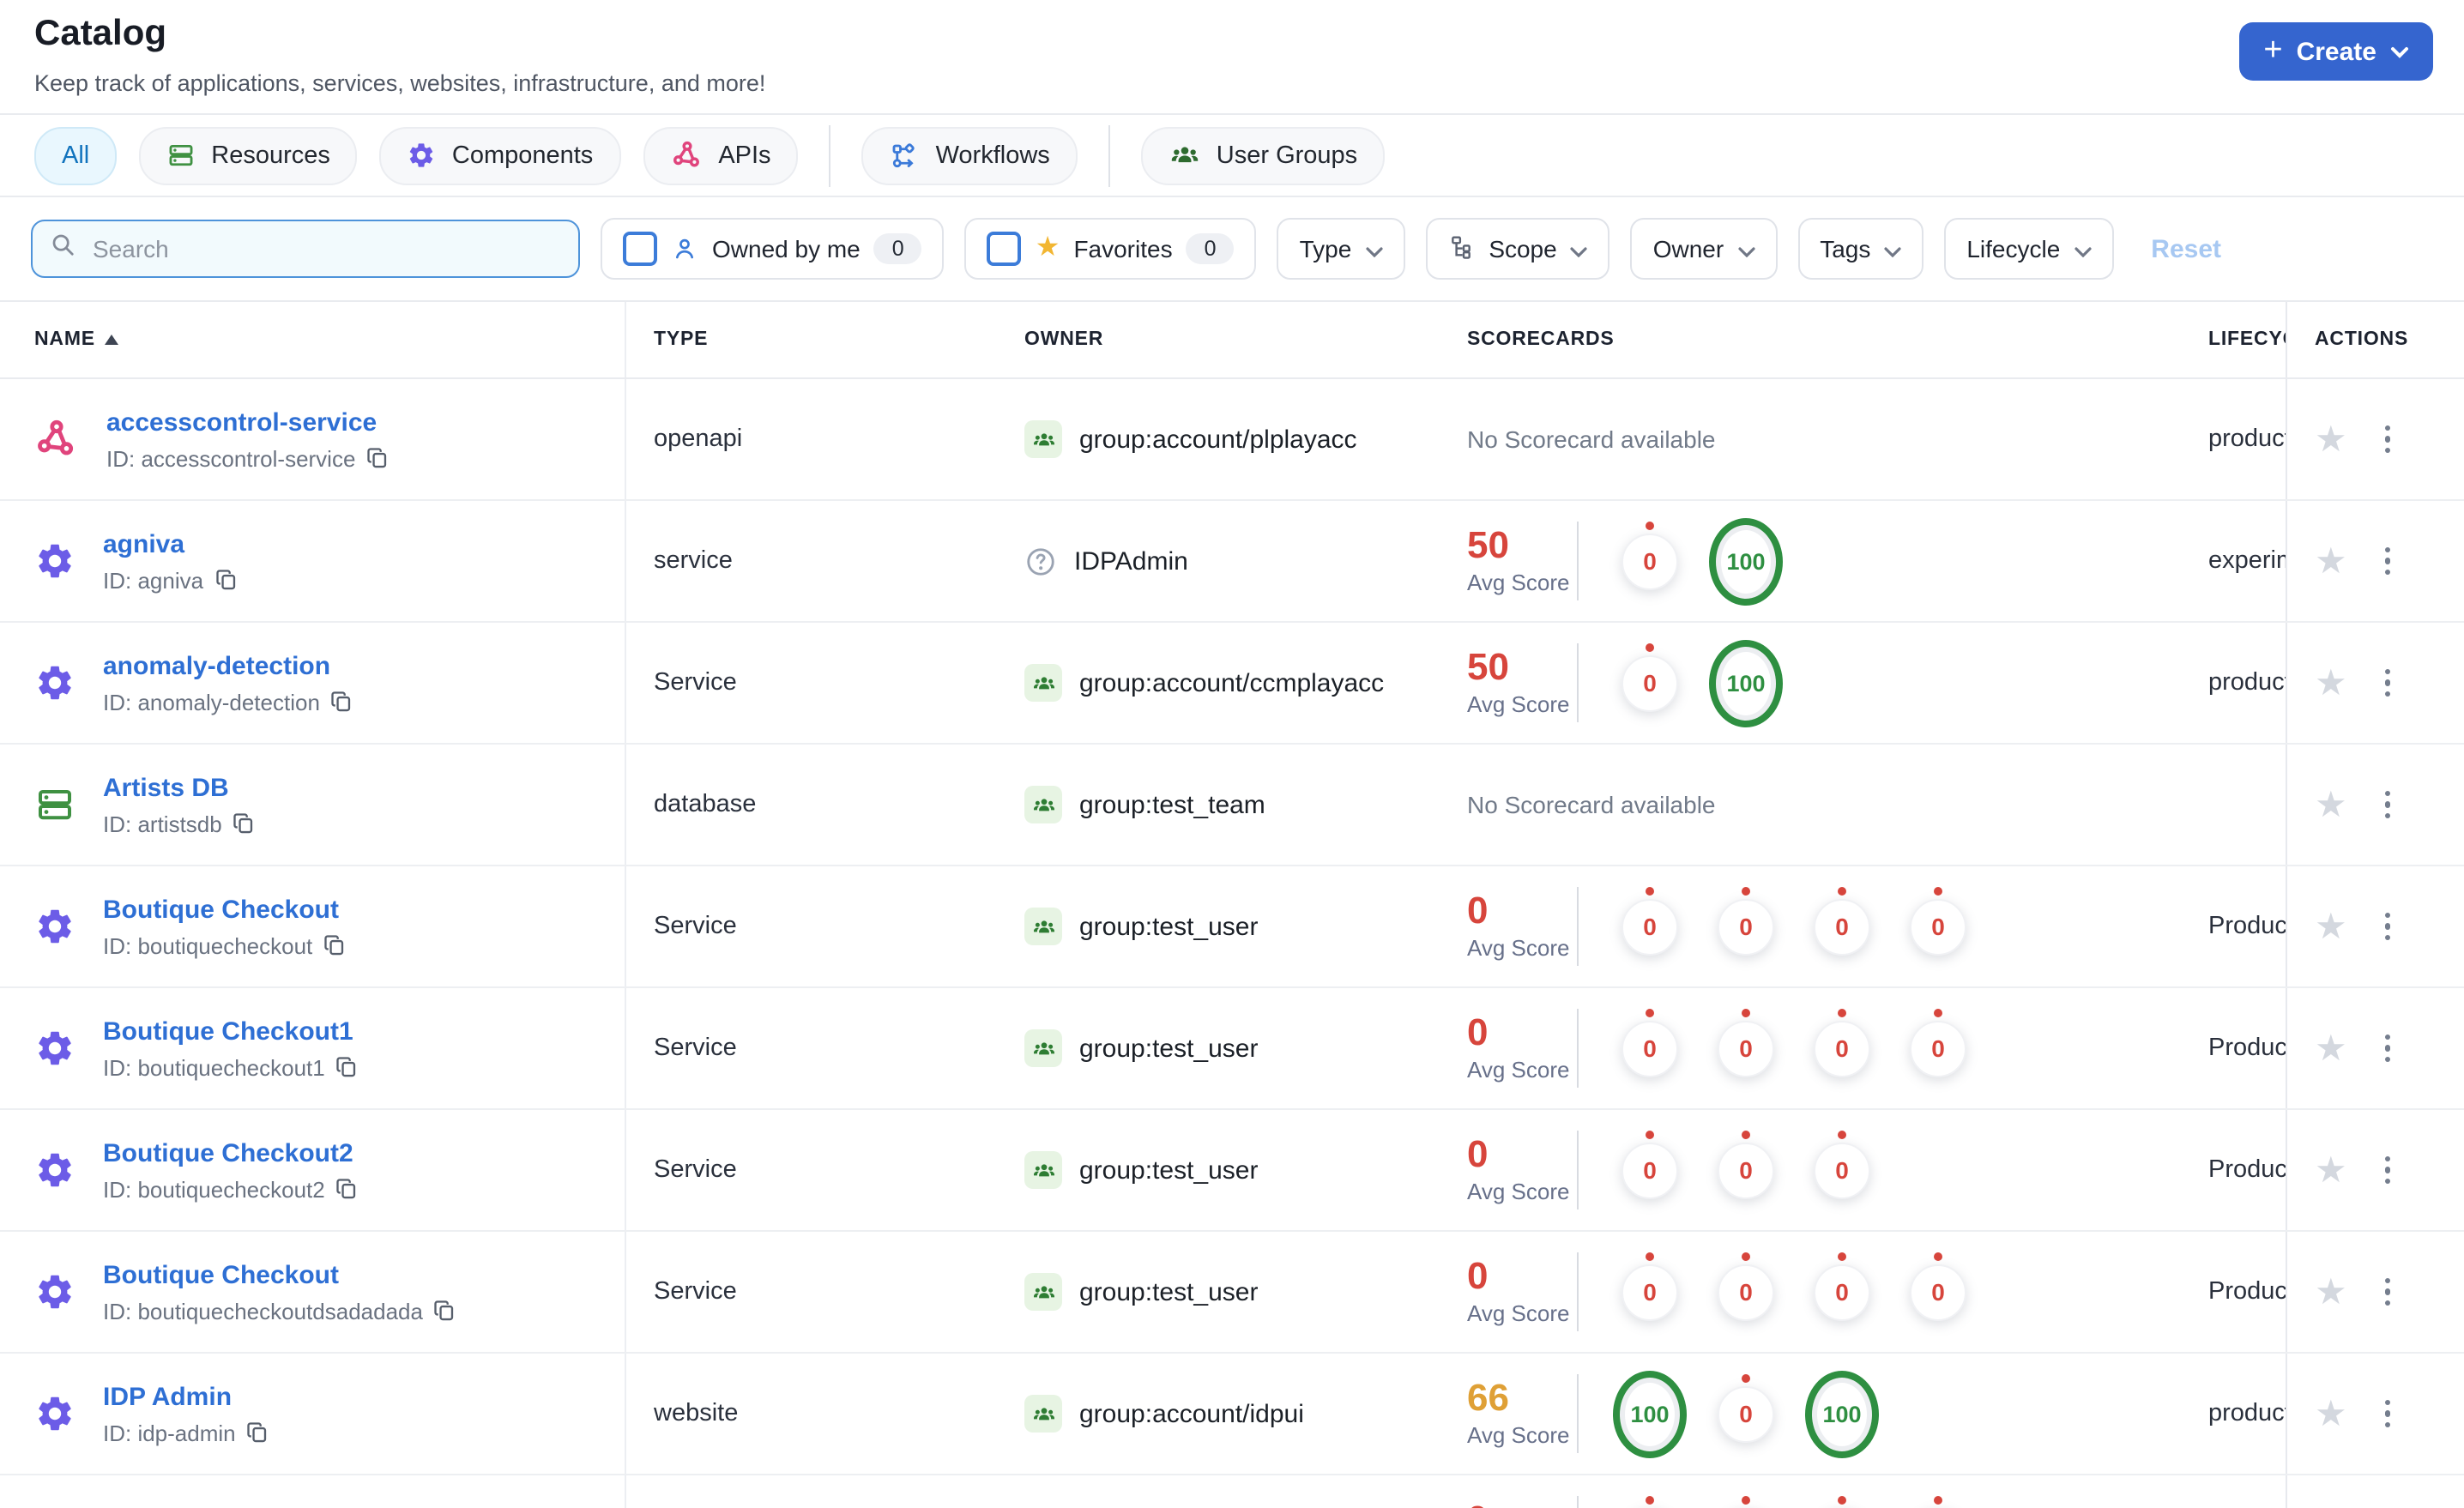 This screenshot has width=2464, height=1508. What do you see at coordinates (2336, 51) in the screenshot?
I see `create-button: + Create` at bounding box center [2336, 51].